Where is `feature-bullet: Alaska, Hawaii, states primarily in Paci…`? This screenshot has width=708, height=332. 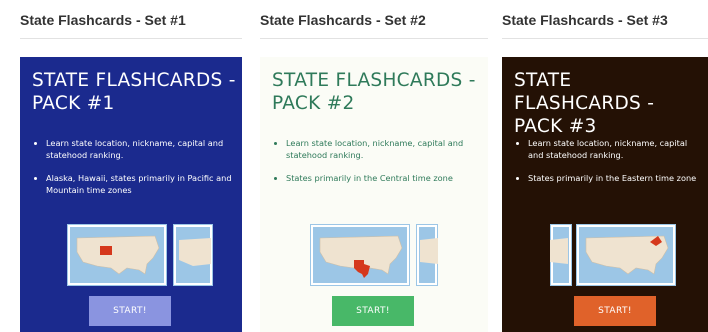 feature-bullet: Alaska, Hawaii, states primarily in Paci… is located at coordinates (141, 184).